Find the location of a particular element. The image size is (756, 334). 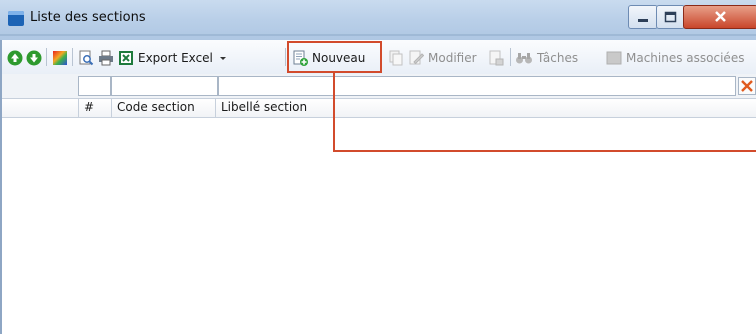

machines-button: Machines associées is located at coordinates (675, 58).